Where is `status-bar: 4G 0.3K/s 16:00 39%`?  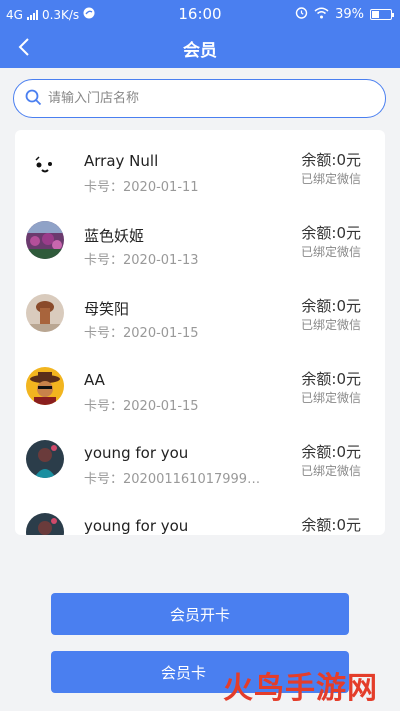 status-bar: 4G 0.3K/s 16:00 39% is located at coordinates (200, 14).